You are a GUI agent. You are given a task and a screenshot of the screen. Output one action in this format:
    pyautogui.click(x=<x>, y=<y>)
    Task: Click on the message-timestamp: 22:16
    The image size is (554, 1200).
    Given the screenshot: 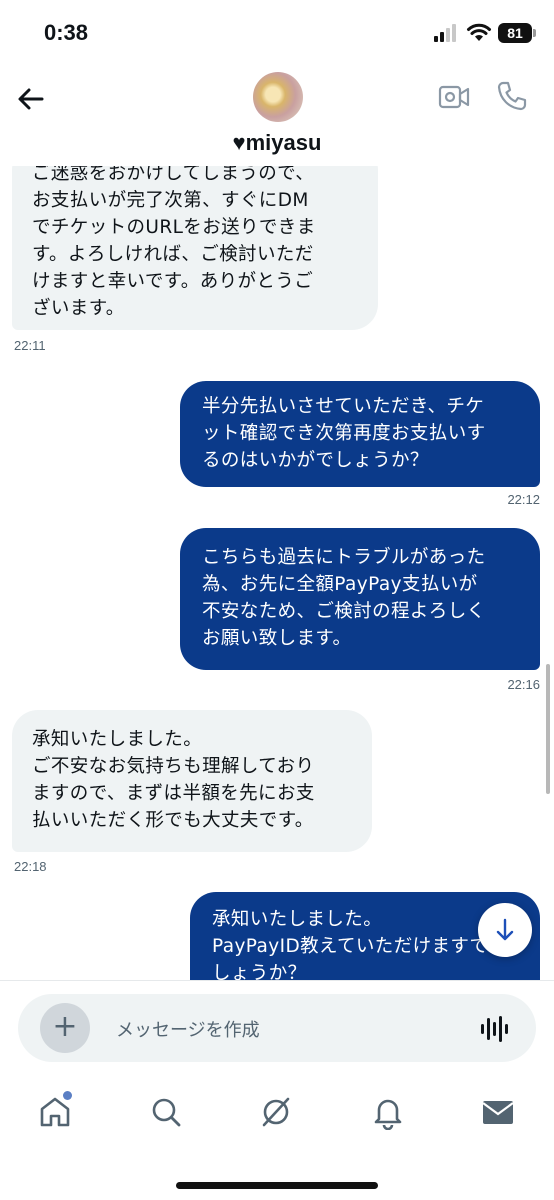 What is the action you would take?
    pyautogui.click(x=523, y=684)
    